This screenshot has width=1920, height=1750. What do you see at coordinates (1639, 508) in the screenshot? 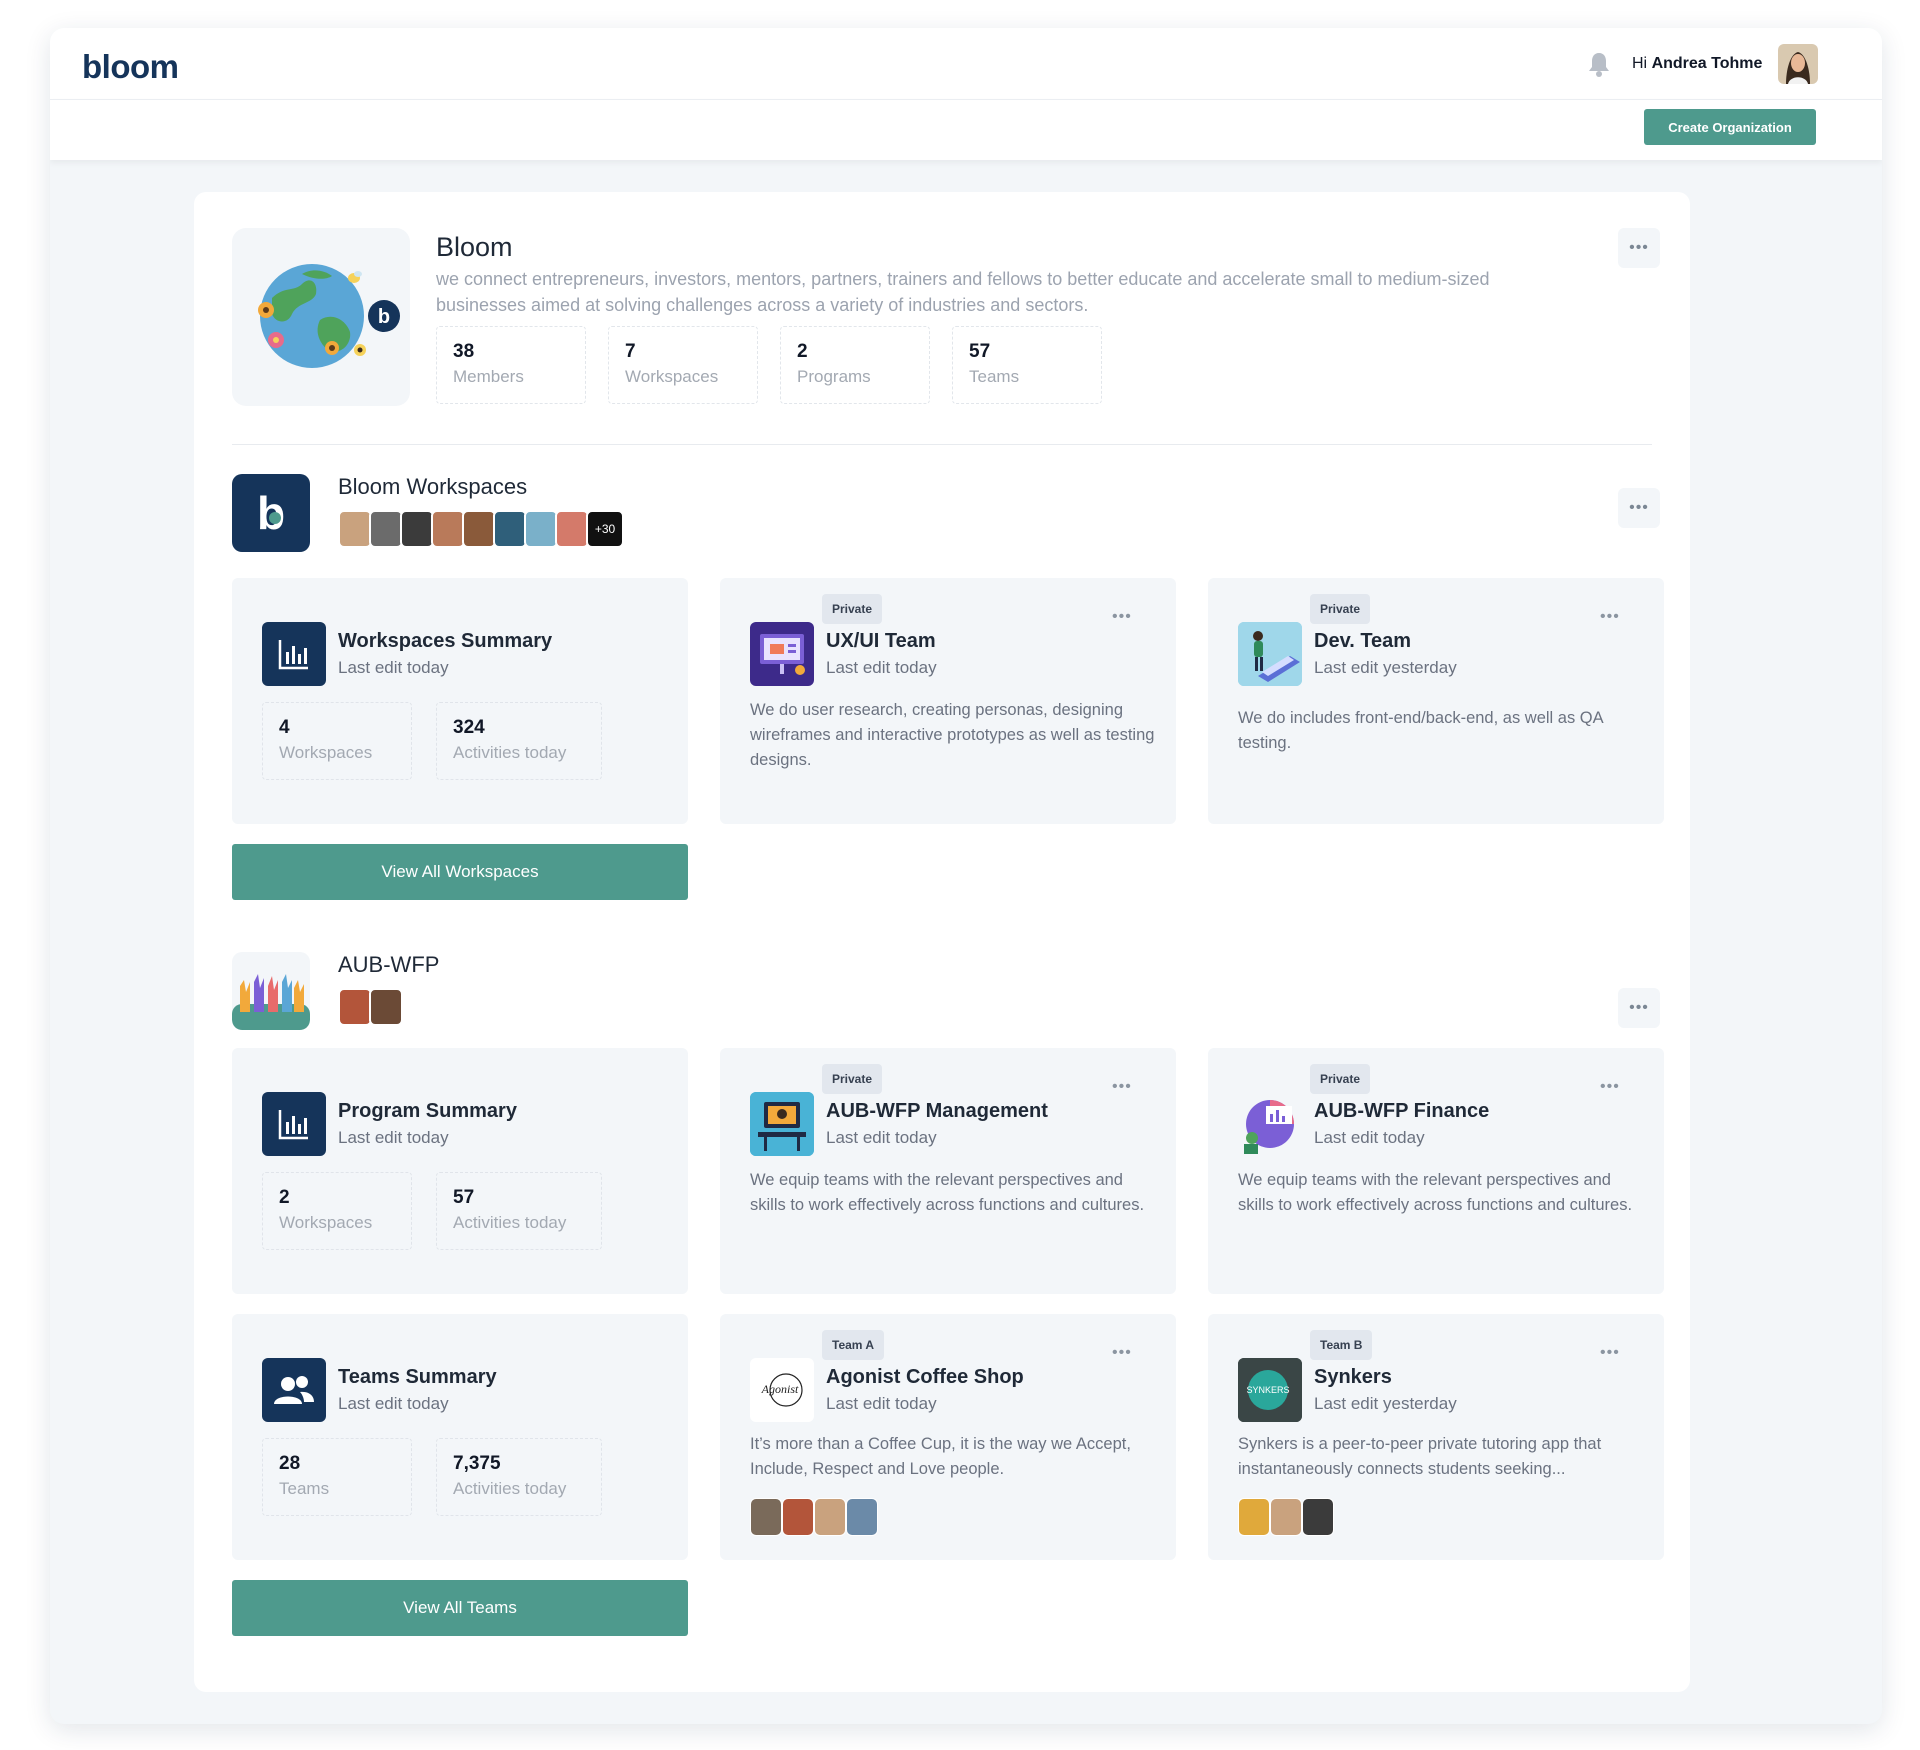
I see `workspaces-more-button: •••` at bounding box center [1639, 508].